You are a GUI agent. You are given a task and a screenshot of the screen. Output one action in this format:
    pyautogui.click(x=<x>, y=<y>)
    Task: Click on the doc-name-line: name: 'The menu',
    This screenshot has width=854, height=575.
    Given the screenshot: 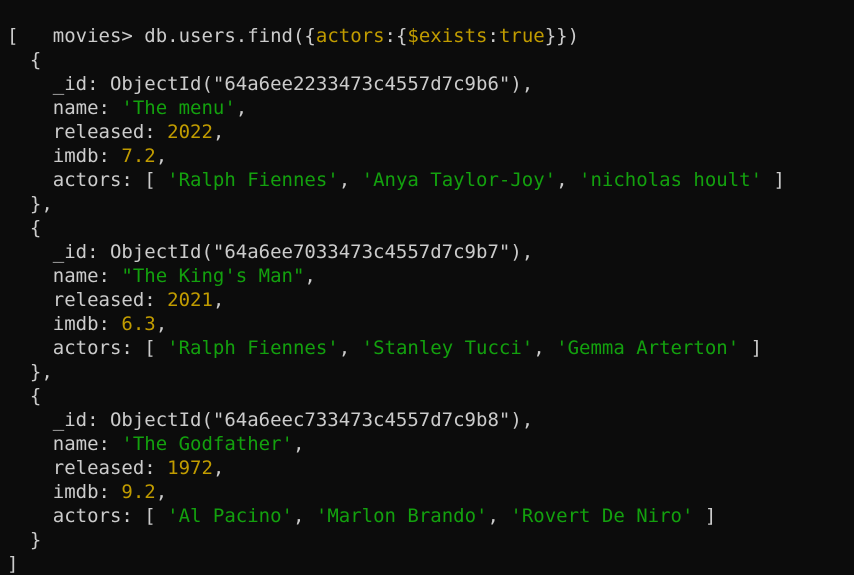 What is the action you would take?
    pyautogui.click(x=127, y=108)
    